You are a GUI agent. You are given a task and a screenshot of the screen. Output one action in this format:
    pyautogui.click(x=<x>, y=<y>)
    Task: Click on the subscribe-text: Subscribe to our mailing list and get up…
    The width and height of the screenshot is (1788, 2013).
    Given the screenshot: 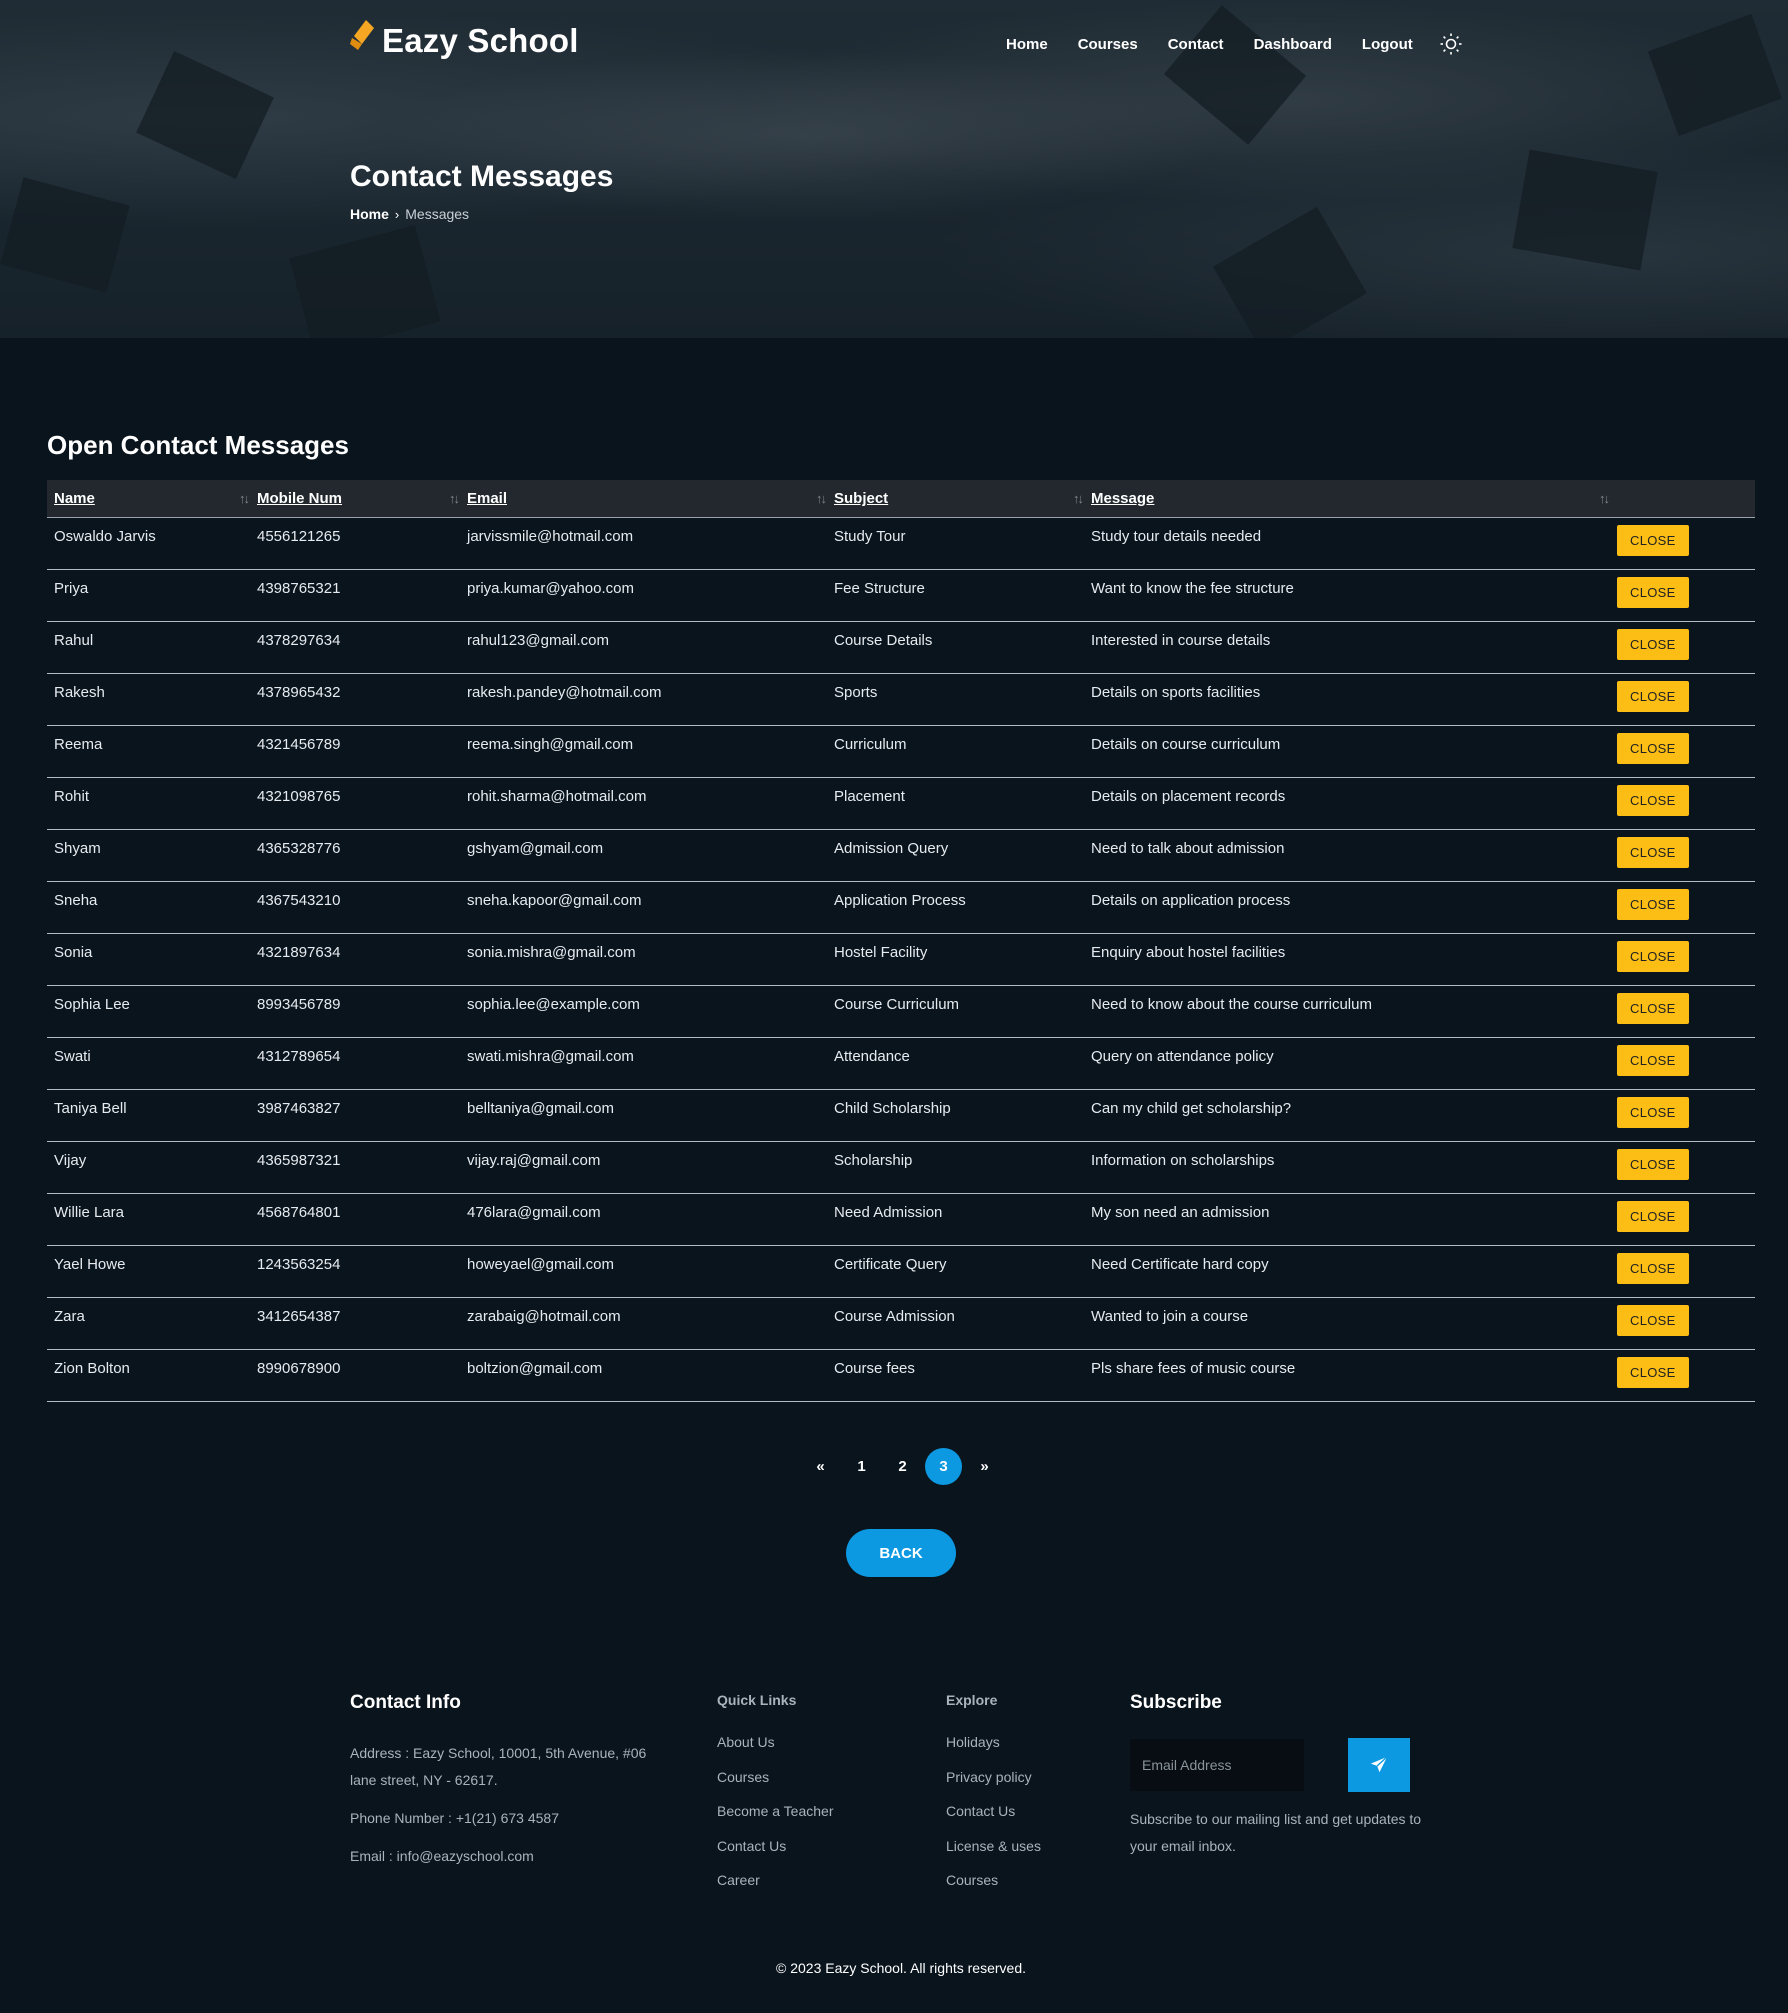 What is the action you would take?
    pyautogui.click(x=1276, y=1832)
    